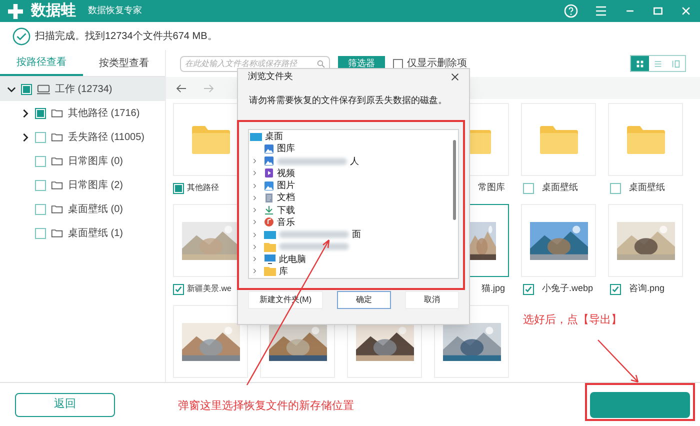  I want to click on search-icon, so click(321, 64).